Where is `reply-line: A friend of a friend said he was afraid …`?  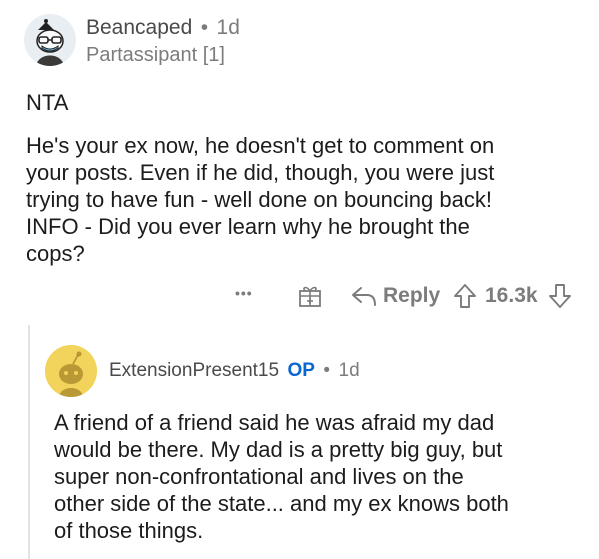 reply-line: A friend of a friend said he was afraid … is located at coordinates (274, 422).